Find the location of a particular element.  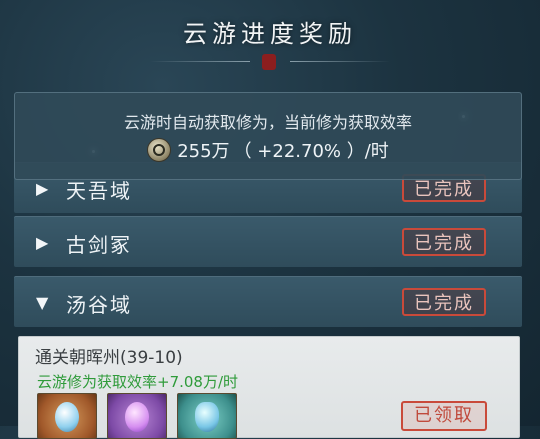

region-name: 古剑冢 is located at coordinates (99, 245).